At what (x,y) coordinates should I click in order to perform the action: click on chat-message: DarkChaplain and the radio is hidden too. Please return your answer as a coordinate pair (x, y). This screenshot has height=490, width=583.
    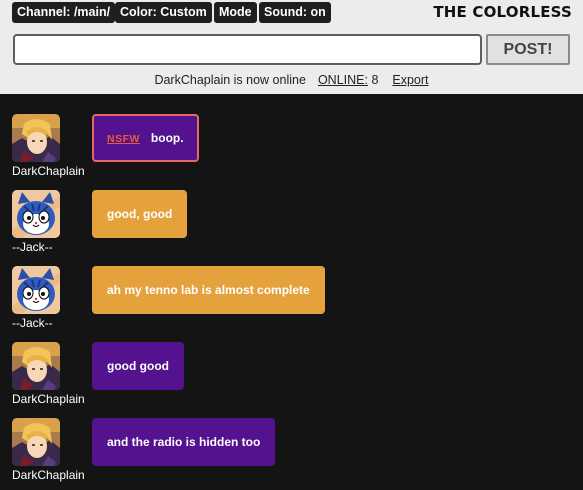
    Looking at the image, I should click on (291, 453).